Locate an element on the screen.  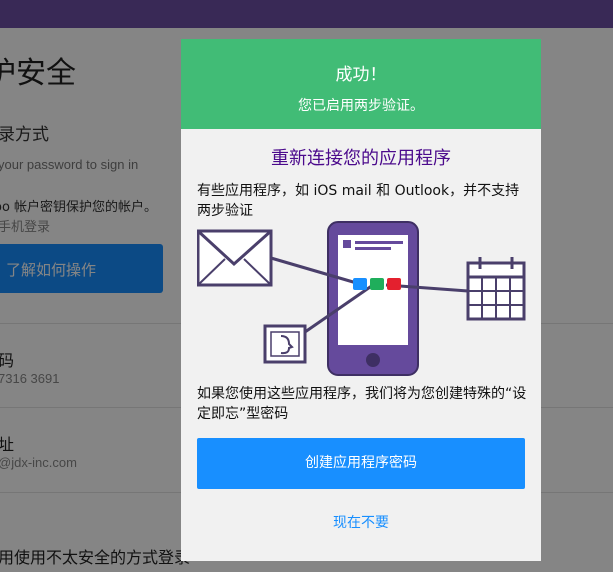
app-dot-blue is located at coordinates (360, 284).